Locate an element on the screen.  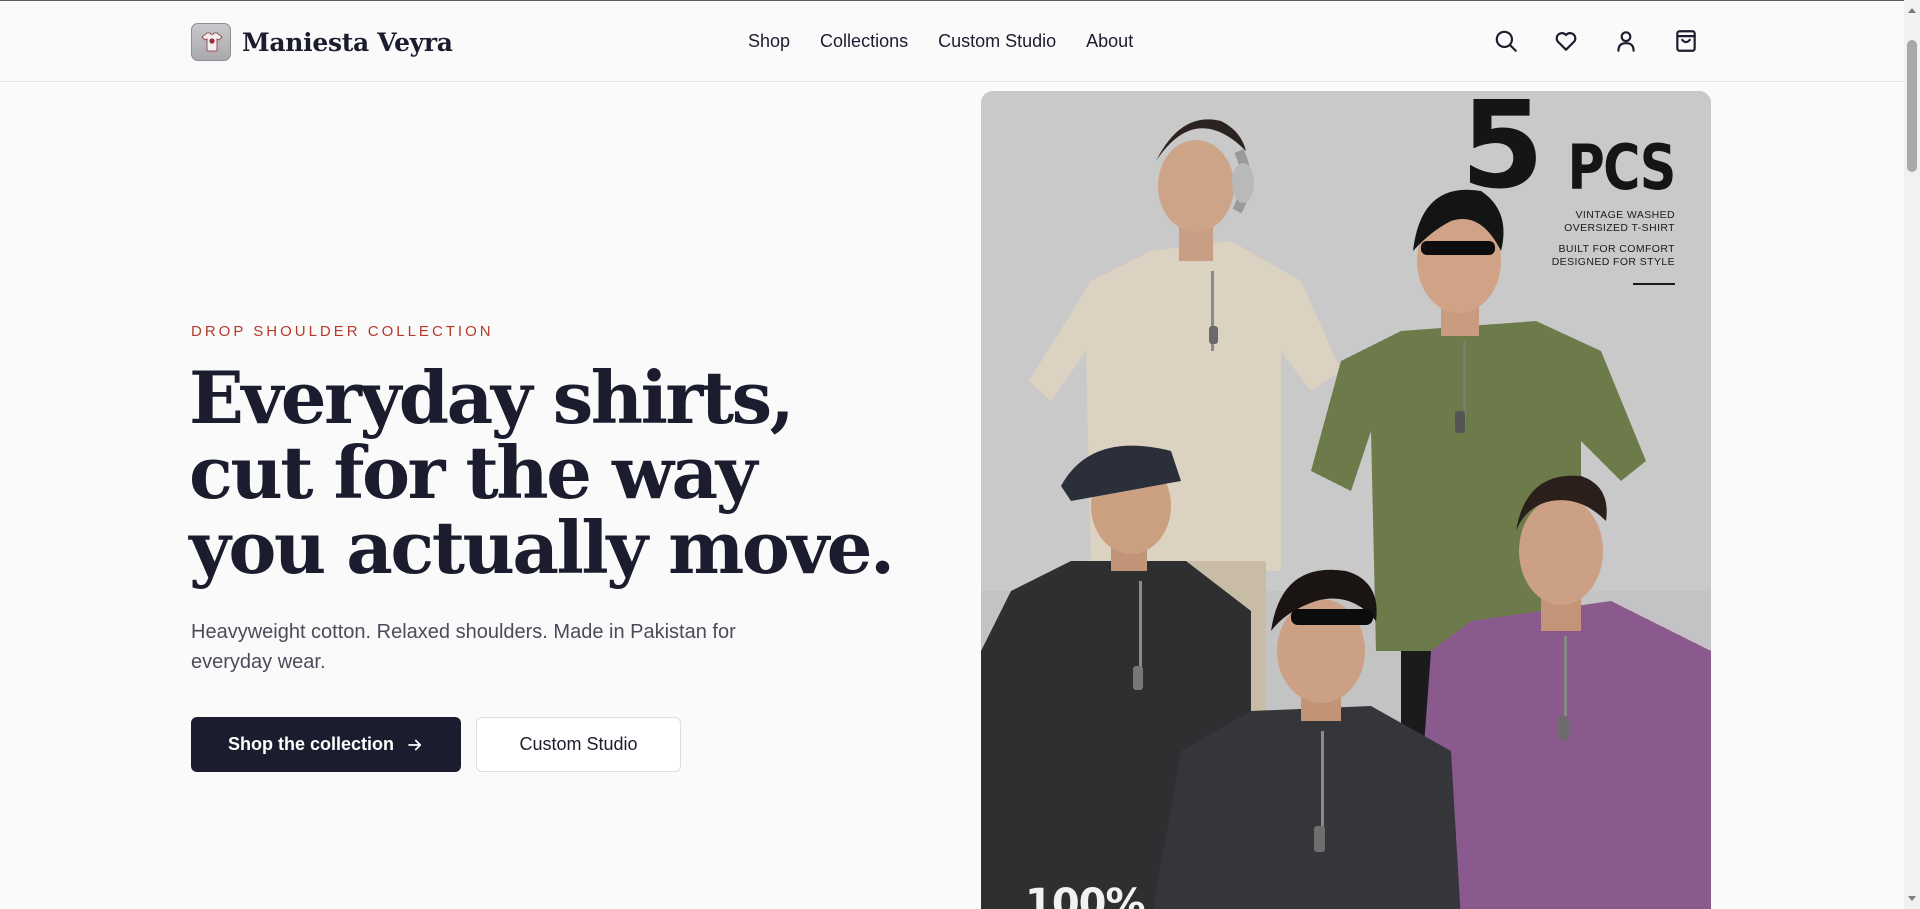
poster-count-unit: PCS is located at coordinates (1622, 167).